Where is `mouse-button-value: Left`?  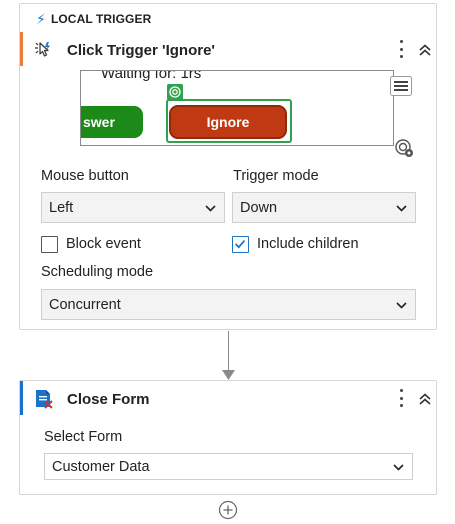 mouse-button-value: Left is located at coordinates (61, 207).